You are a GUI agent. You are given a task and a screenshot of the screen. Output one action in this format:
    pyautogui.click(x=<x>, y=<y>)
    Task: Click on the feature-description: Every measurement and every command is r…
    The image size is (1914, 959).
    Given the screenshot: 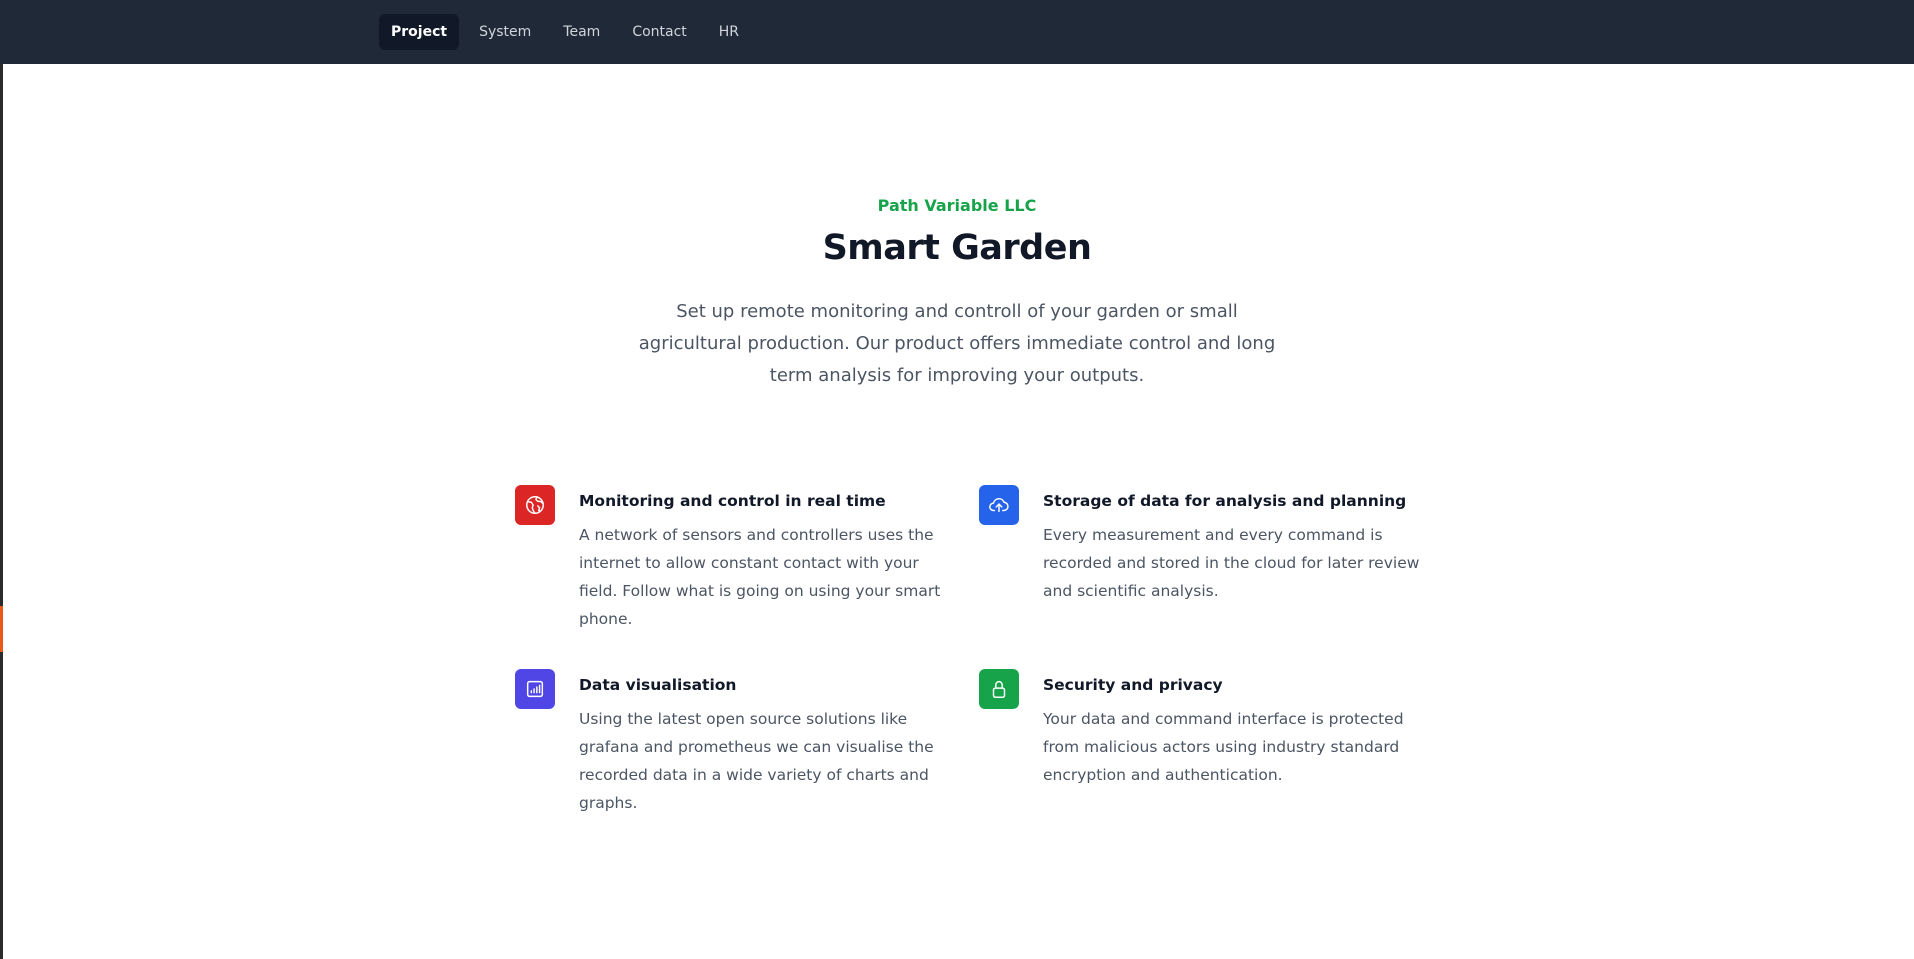 What is the action you would take?
    pyautogui.click(x=1231, y=563)
    